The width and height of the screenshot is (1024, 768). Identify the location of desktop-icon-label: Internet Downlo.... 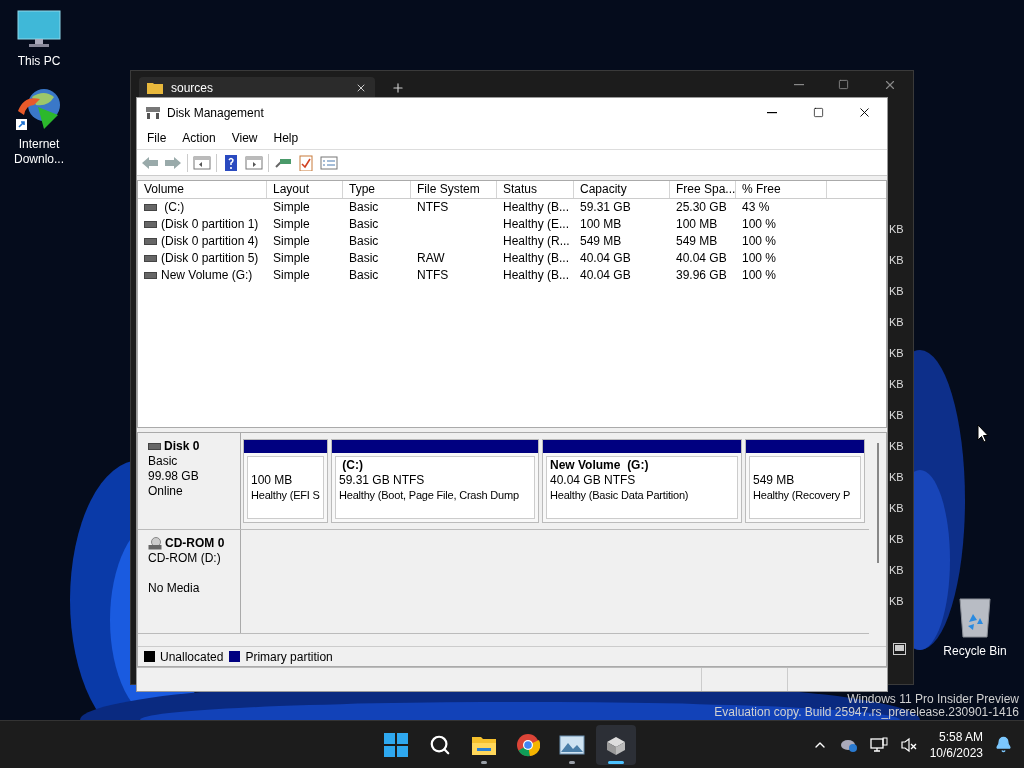
(39, 152).